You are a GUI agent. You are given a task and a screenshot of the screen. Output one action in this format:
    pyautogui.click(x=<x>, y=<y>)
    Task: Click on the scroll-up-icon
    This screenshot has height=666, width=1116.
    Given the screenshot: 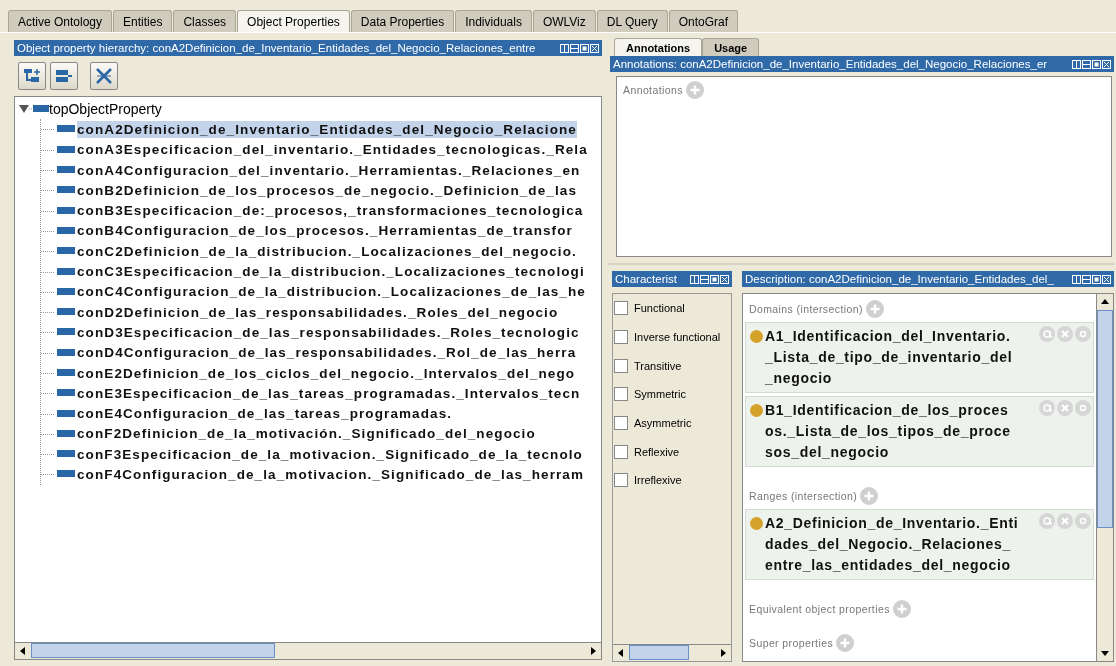 What is the action you would take?
    pyautogui.click(x=1105, y=302)
    